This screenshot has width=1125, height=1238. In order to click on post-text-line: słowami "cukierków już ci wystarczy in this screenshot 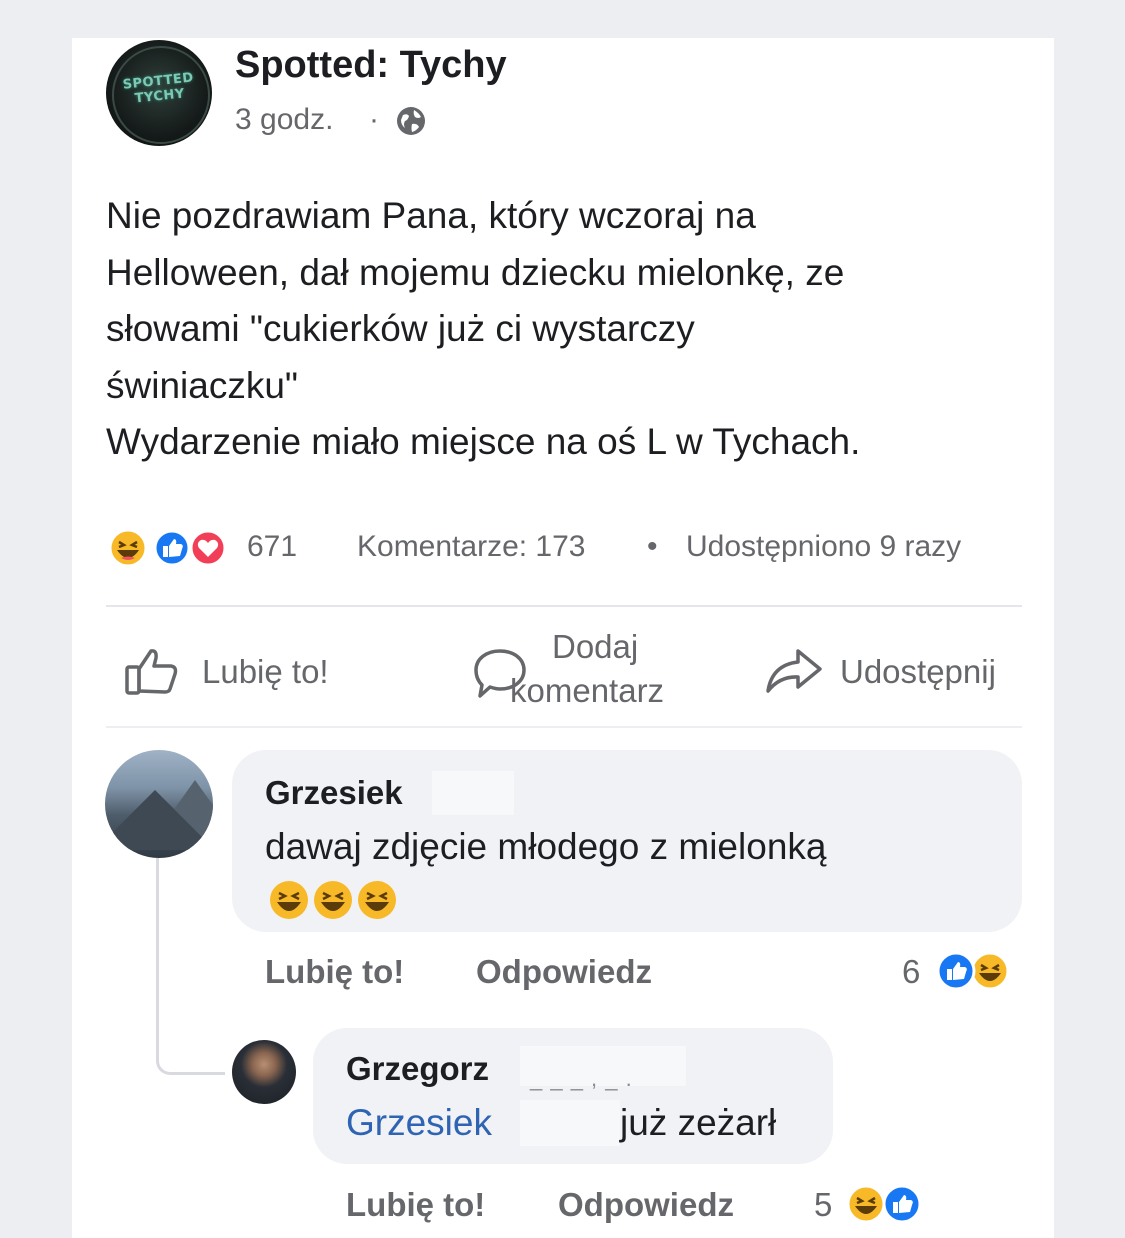, I will do `click(400, 328)`.